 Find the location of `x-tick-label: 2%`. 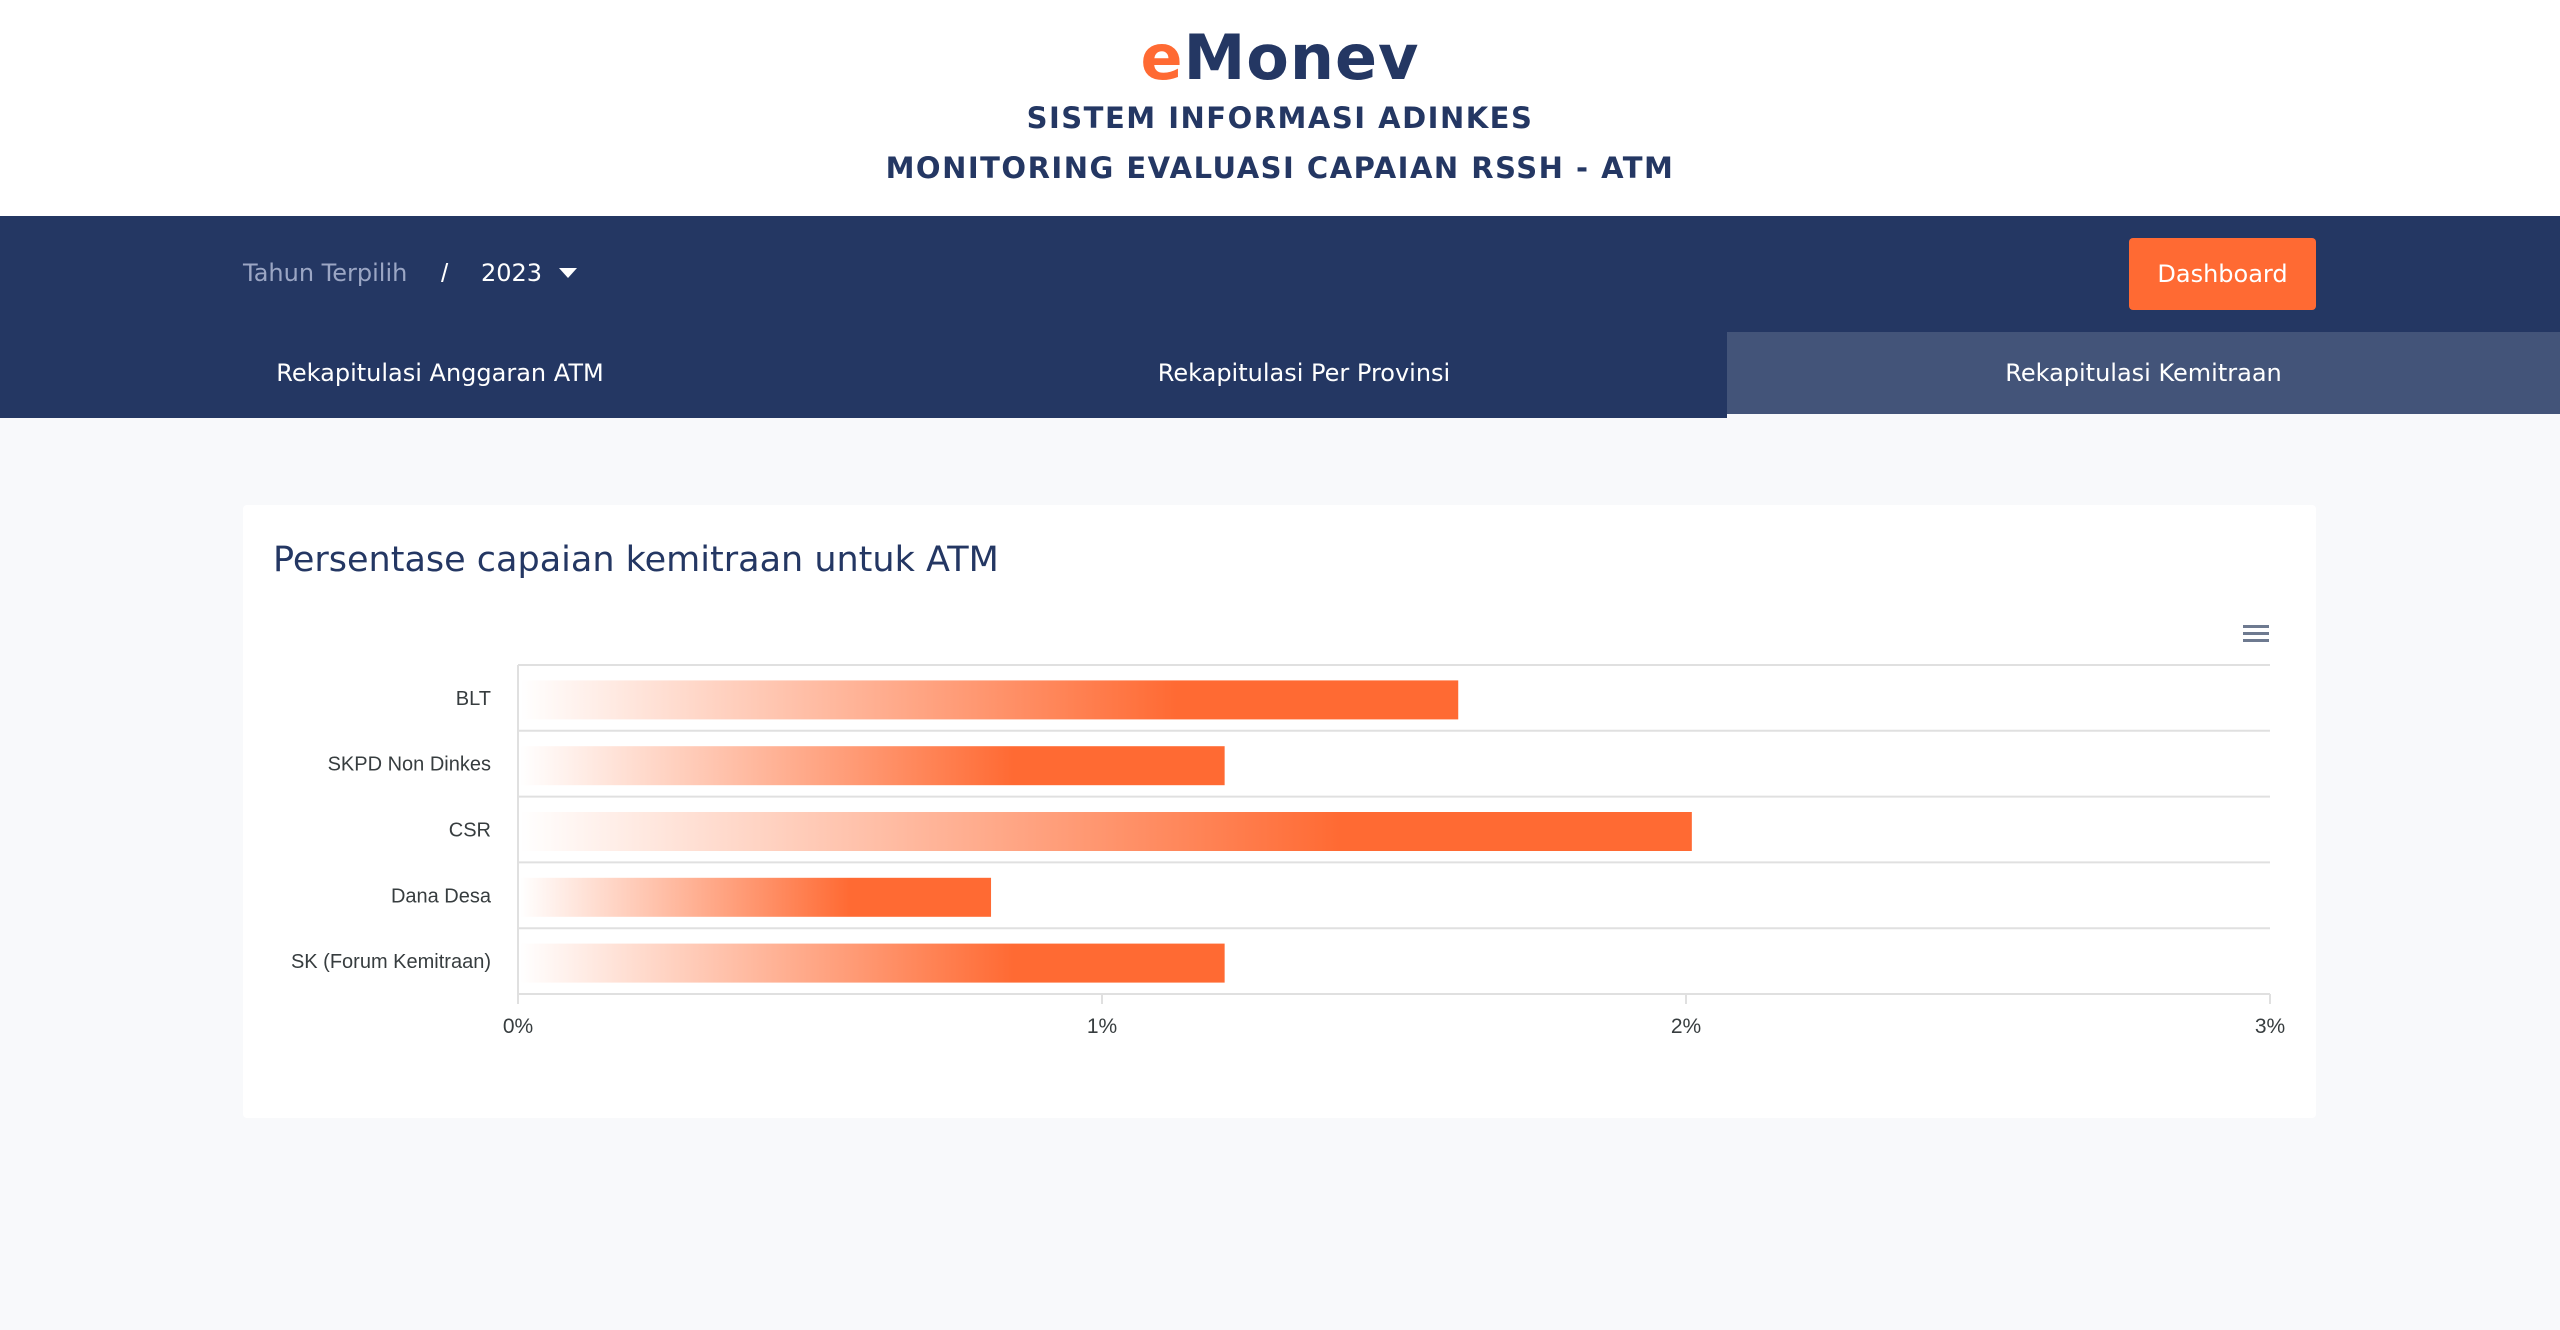

x-tick-label: 2% is located at coordinates (1686, 1026).